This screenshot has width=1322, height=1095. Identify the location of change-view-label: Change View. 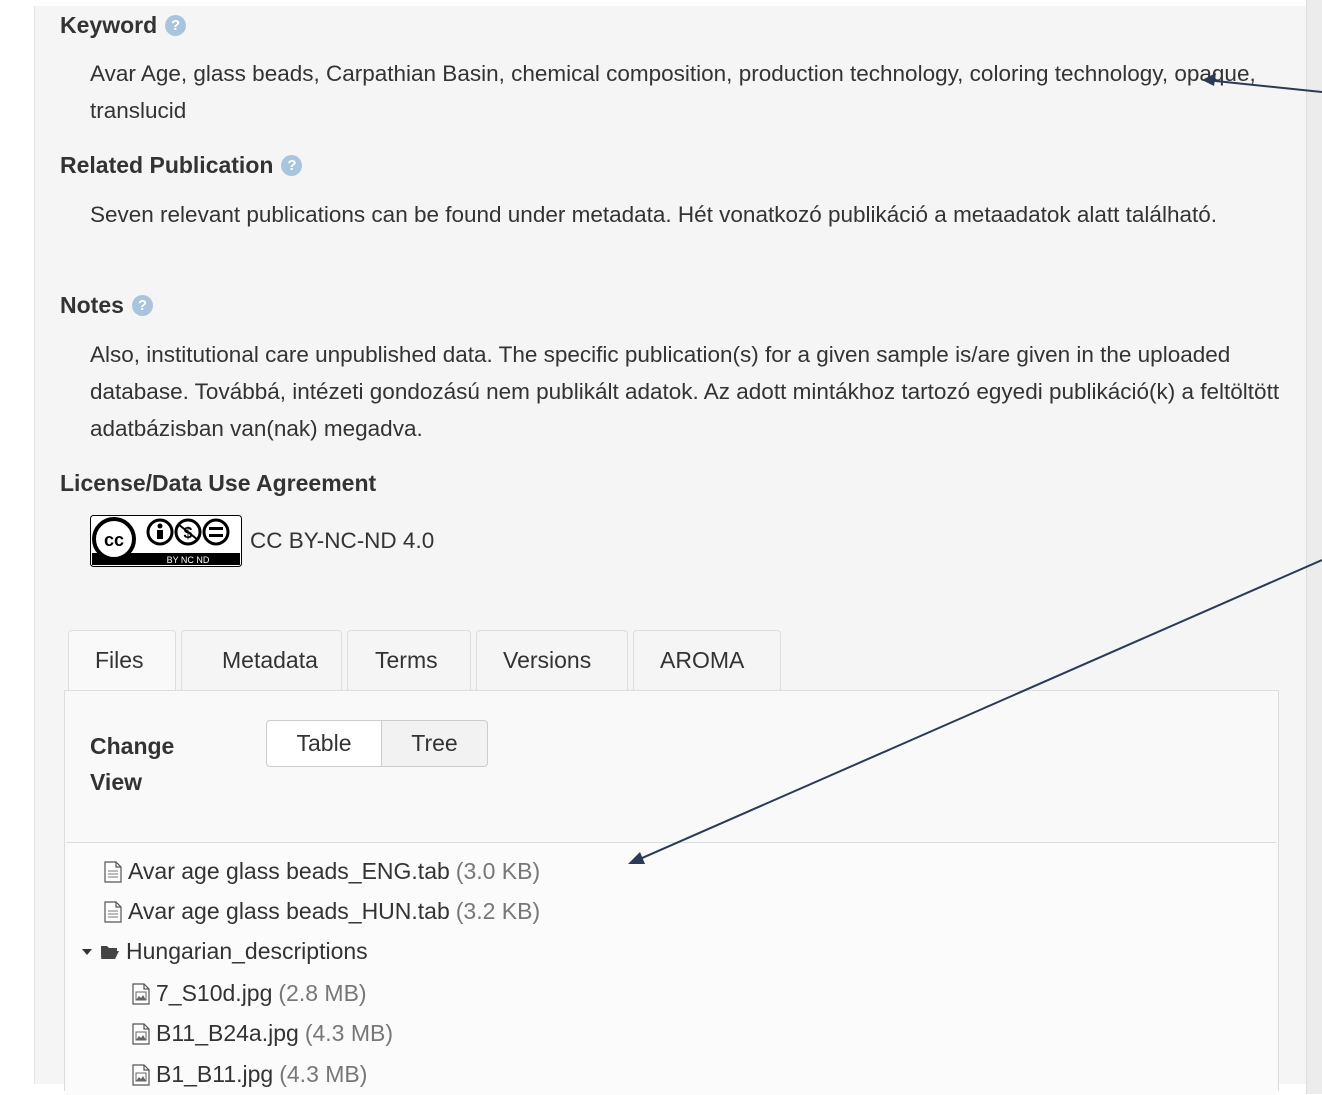
(145, 764).